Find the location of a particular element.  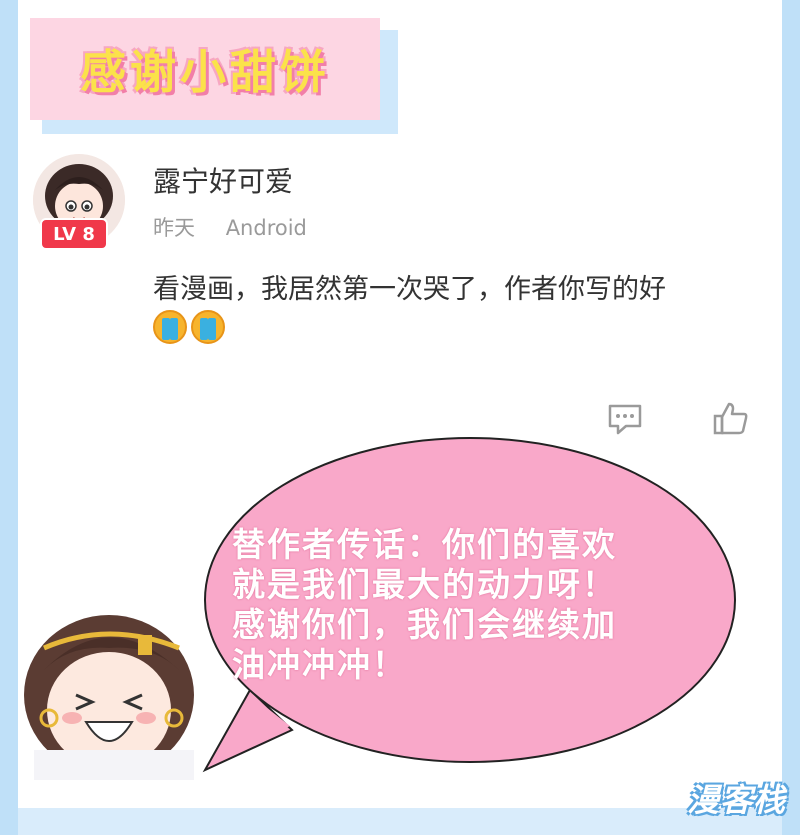

chibi-character is located at coordinates (109, 697).